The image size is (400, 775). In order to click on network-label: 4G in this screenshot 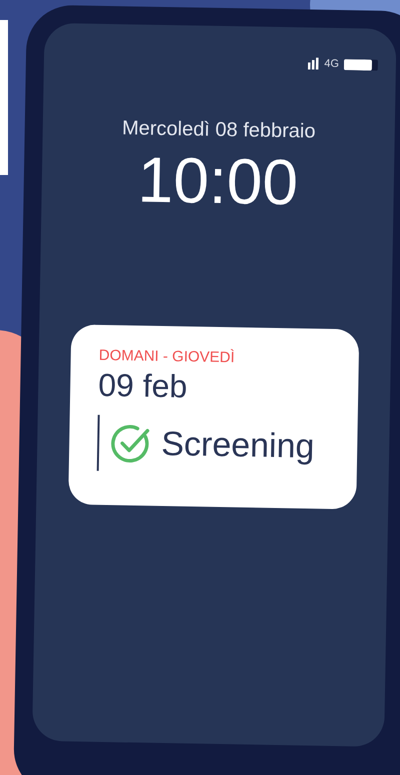, I will do `click(332, 64)`.